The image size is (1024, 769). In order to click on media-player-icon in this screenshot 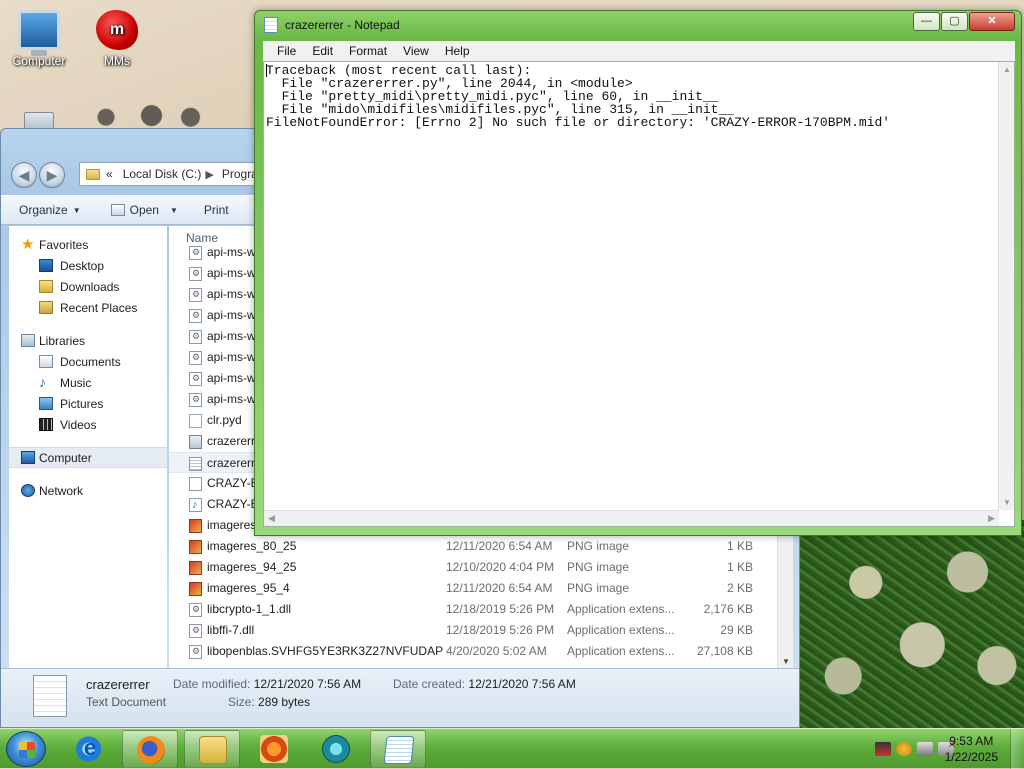, I will do `click(274, 749)`.